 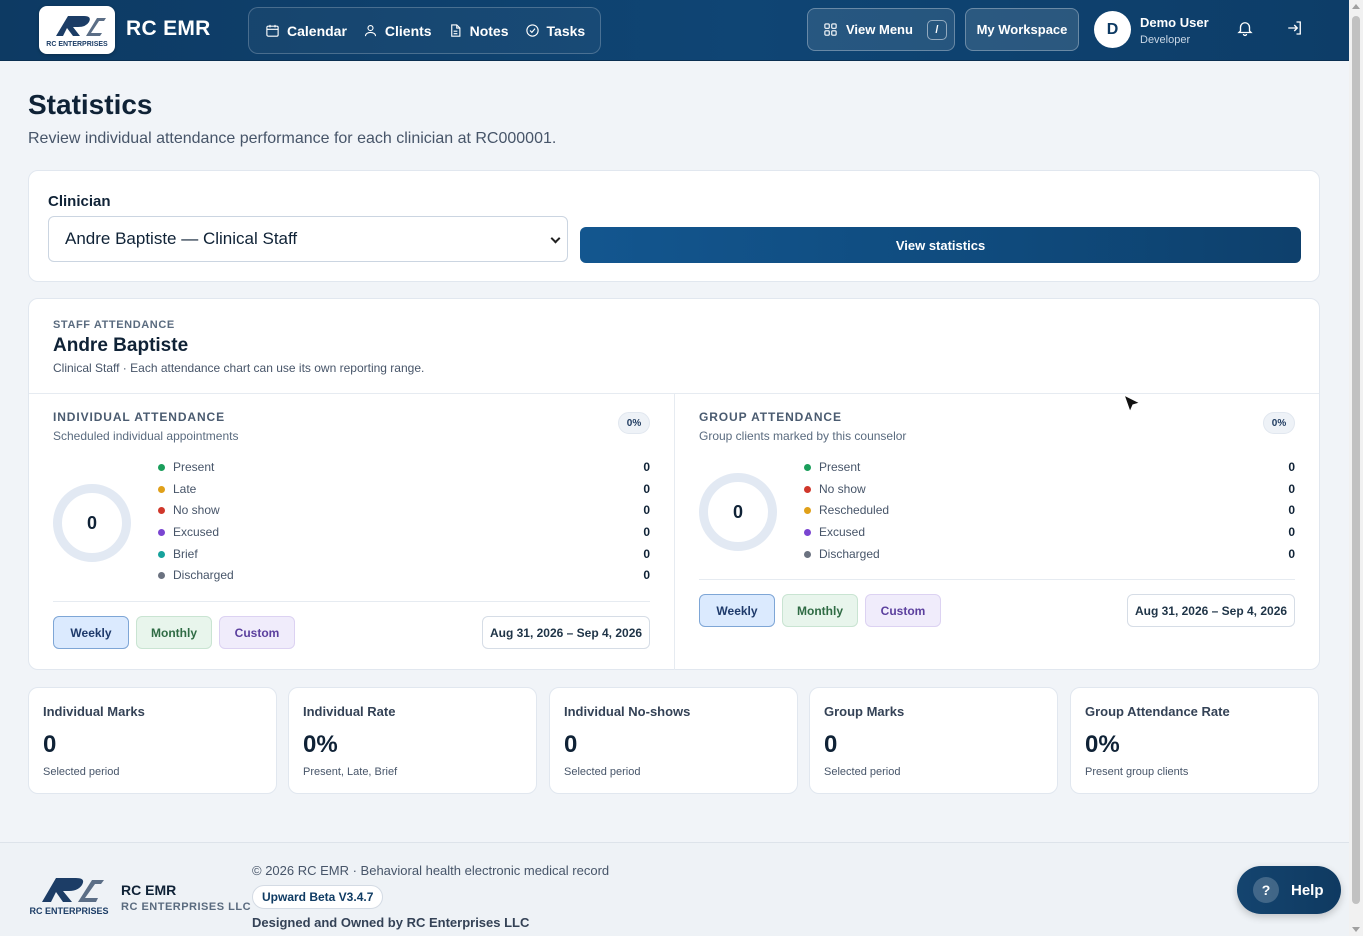 I want to click on nav-calendar: Calendar, so click(x=310, y=30).